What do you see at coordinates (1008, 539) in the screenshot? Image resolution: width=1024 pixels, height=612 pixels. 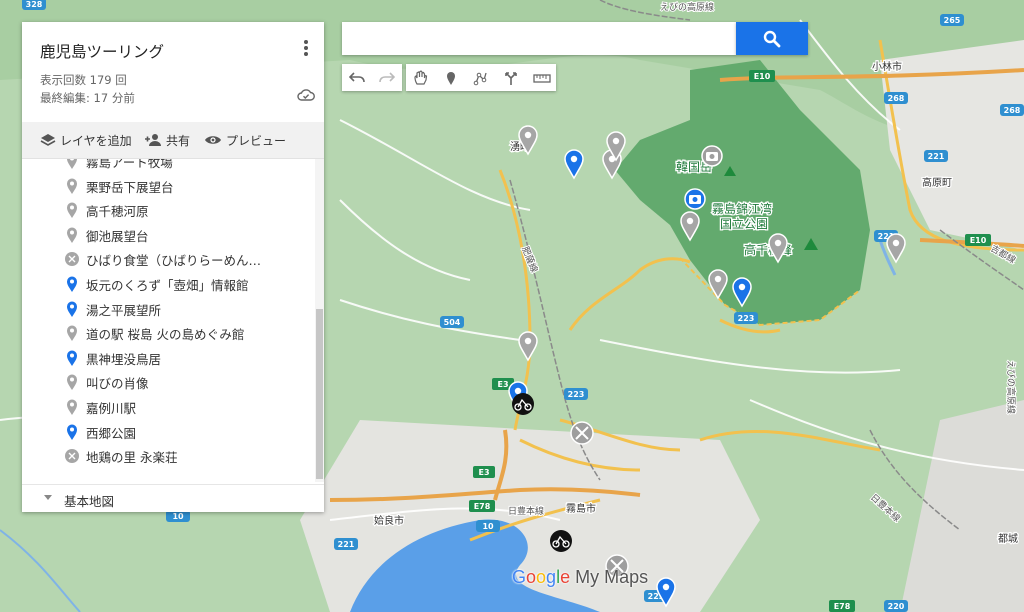 I see `map-label-miyakonojo: 都城` at bounding box center [1008, 539].